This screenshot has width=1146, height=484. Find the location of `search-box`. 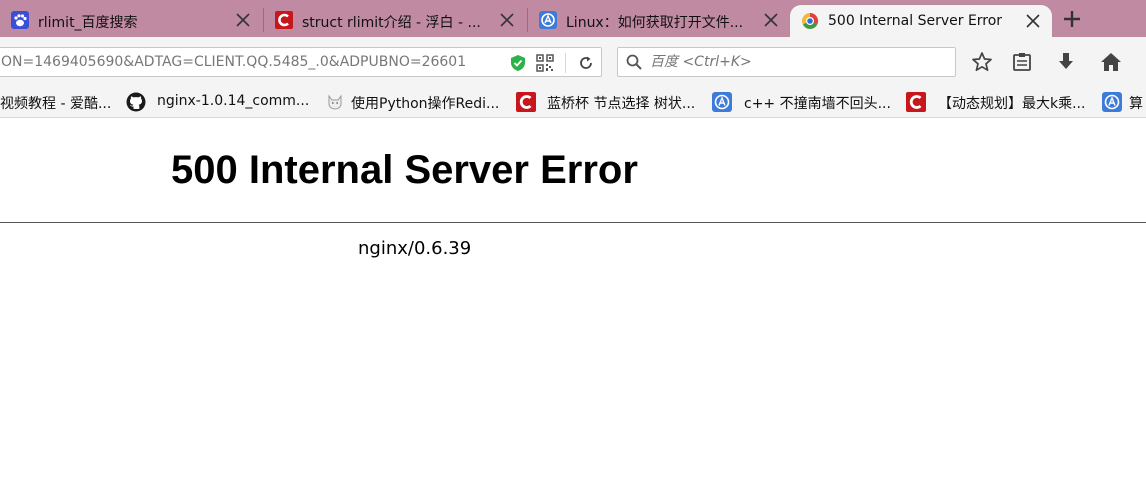

search-box is located at coordinates (786, 62).